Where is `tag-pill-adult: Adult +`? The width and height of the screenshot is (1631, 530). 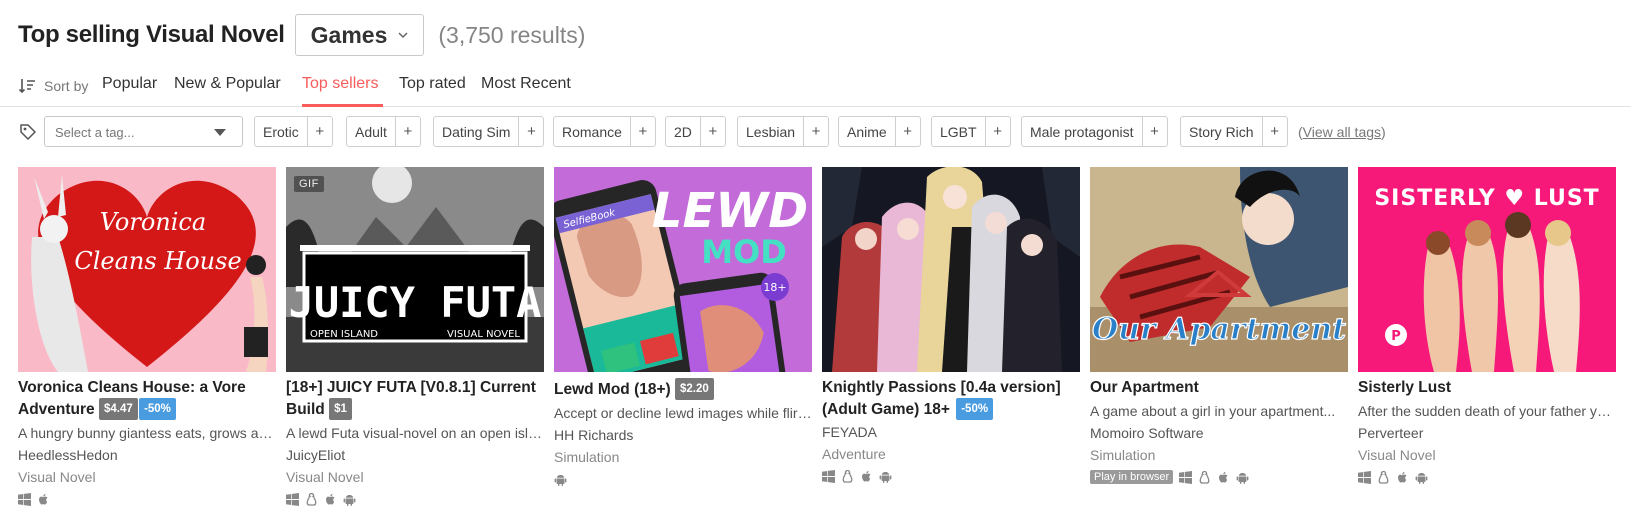
tag-pill-adult: Adult + is located at coordinates (383, 131).